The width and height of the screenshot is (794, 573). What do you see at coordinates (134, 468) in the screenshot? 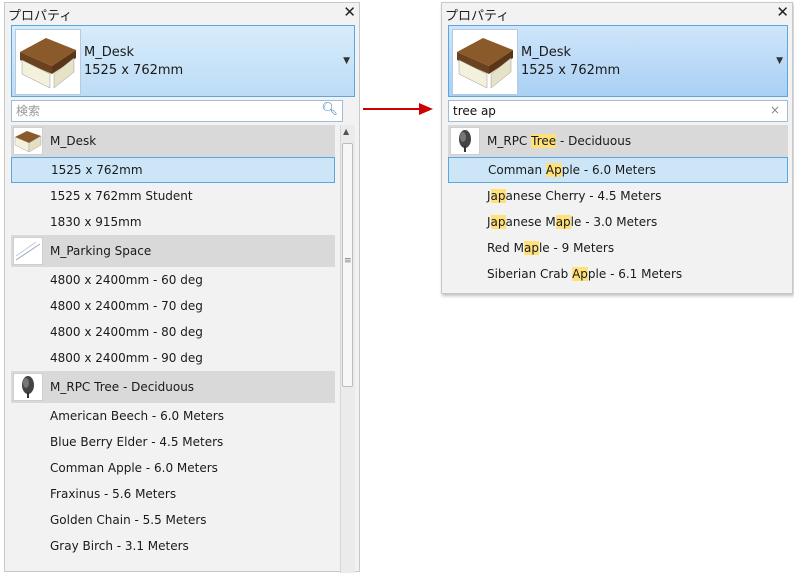
I see `list-item-label: Comman Apple - 6.0 Meters` at bounding box center [134, 468].